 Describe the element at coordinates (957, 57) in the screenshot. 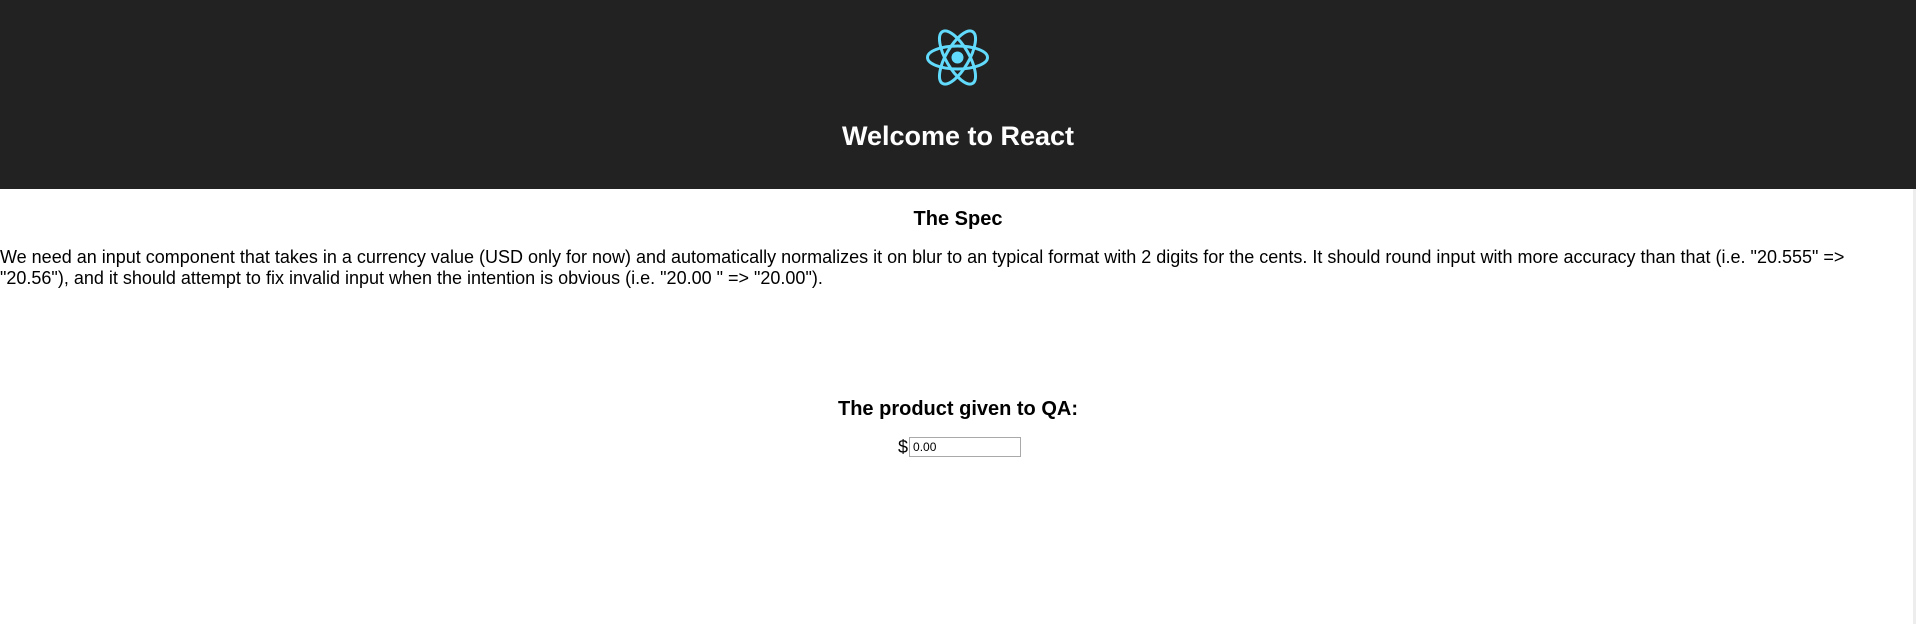

I see `react-logo-icon` at that location.